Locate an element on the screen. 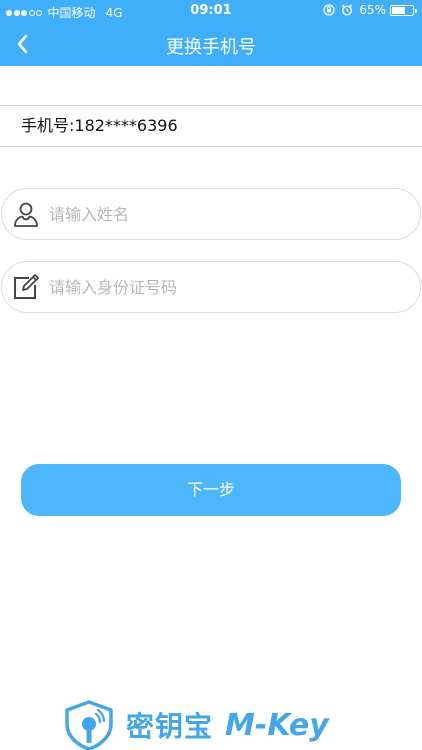 Image resolution: width=422 pixels, height=750 pixels. shield-logo-icon is located at coordinates (89, 725).